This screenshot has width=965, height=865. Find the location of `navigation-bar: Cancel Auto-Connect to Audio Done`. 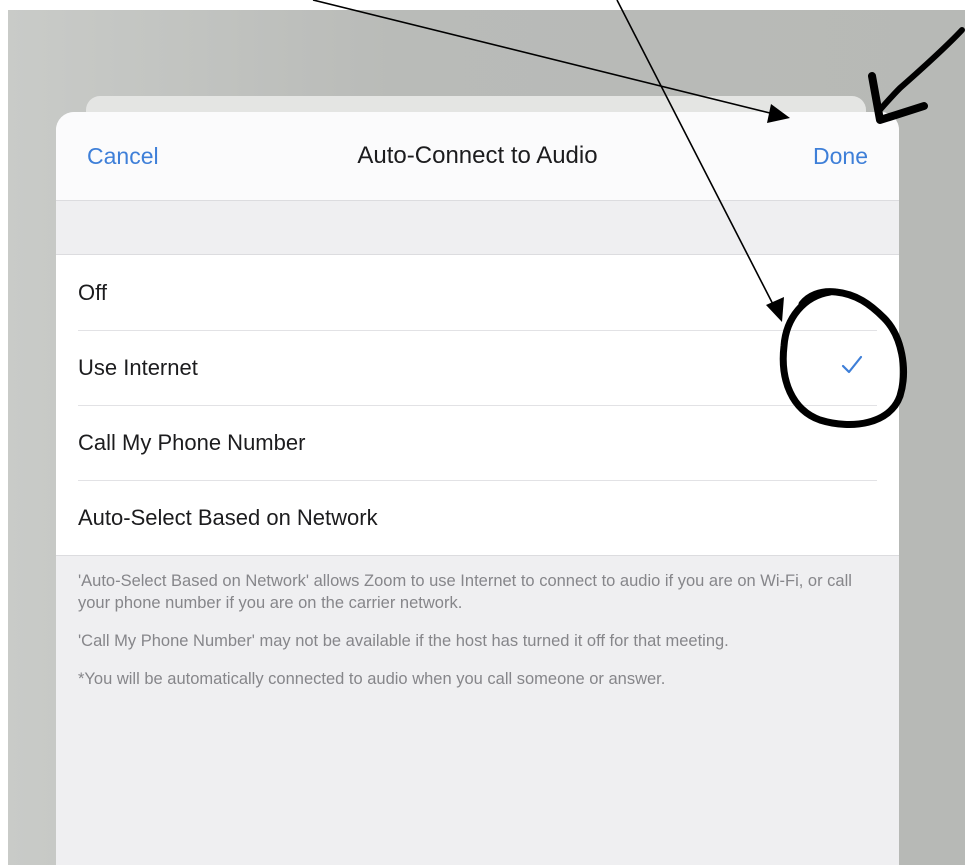

navigation-bar: Cancel Auto-Connect to Audio Done is located at coordinates (477, 156).